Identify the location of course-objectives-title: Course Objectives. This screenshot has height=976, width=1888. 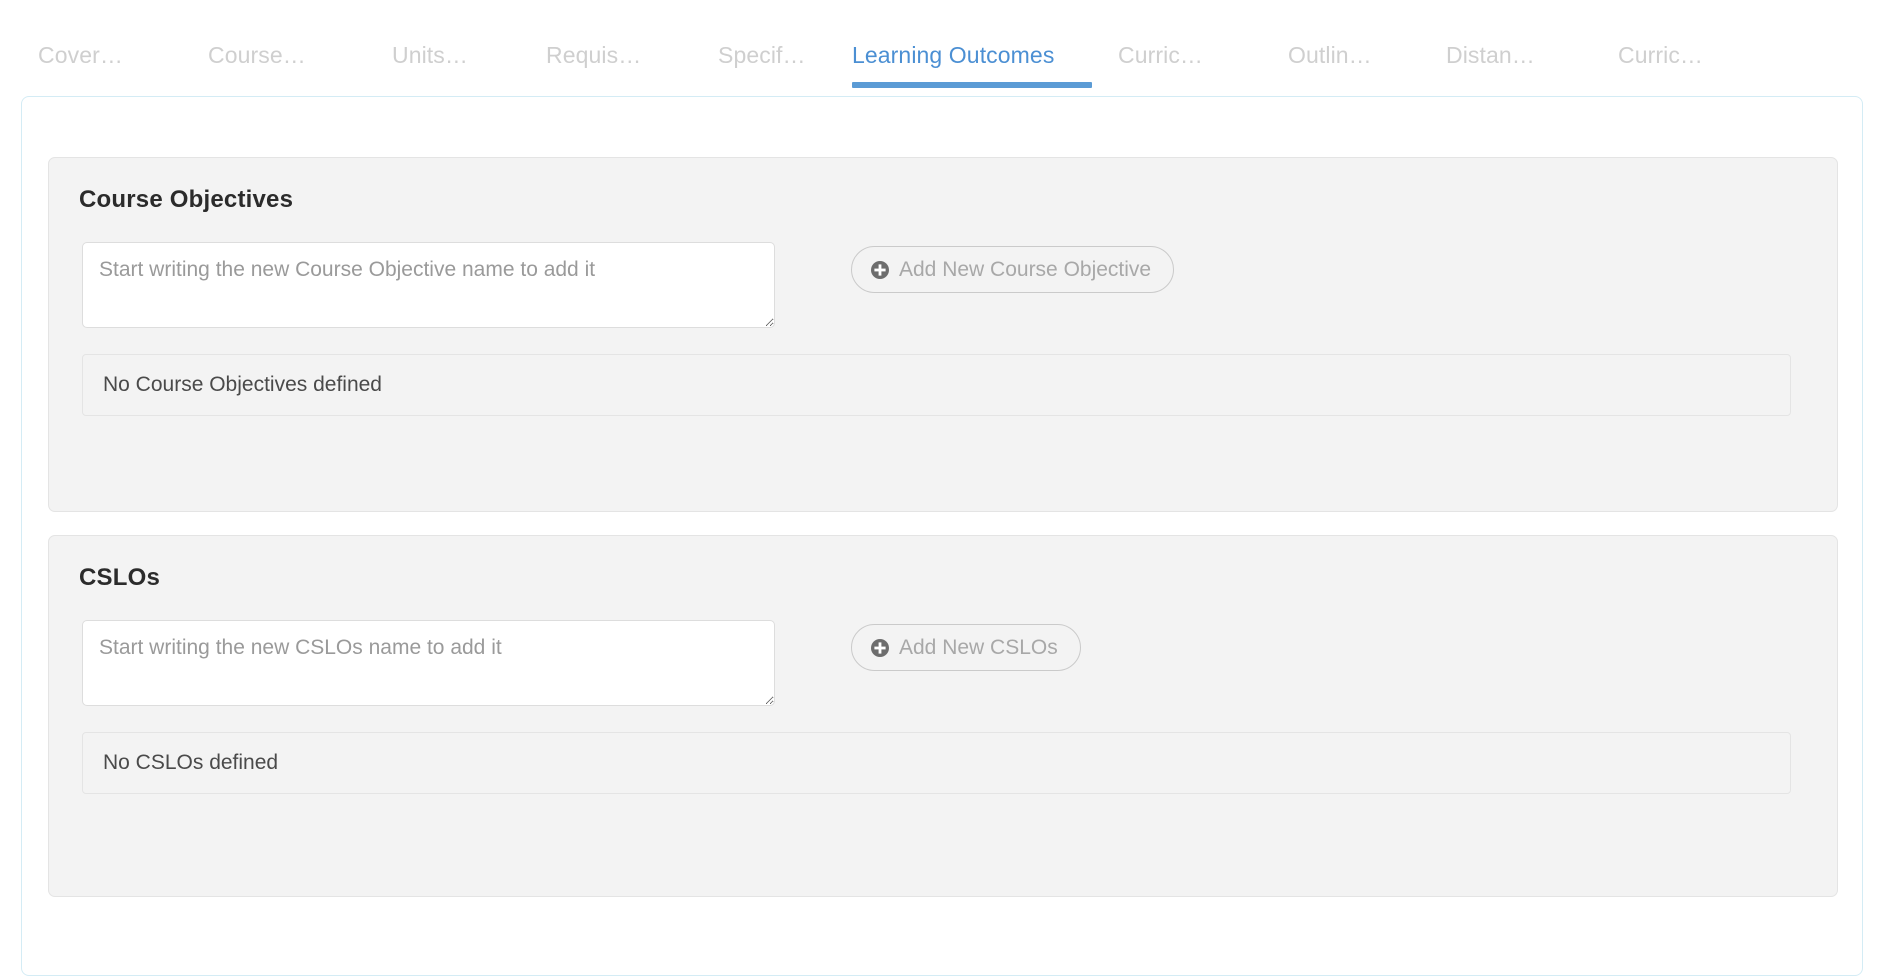
(186, 199).